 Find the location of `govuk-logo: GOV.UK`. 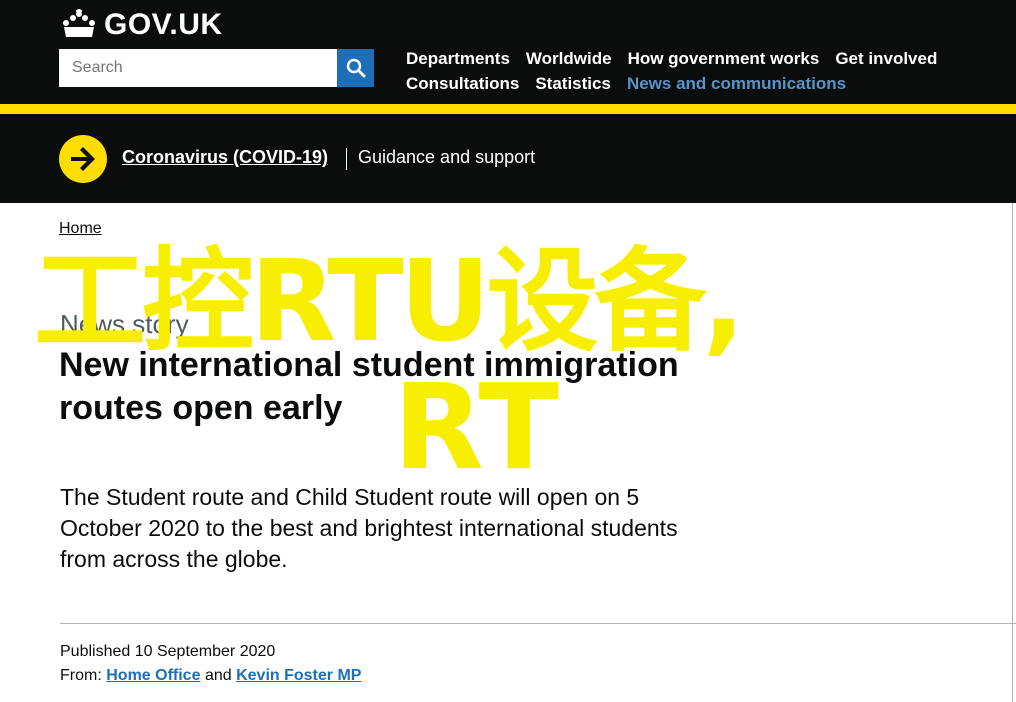

govuk-logo: GOV.UK is located at coordinates (141, 25).